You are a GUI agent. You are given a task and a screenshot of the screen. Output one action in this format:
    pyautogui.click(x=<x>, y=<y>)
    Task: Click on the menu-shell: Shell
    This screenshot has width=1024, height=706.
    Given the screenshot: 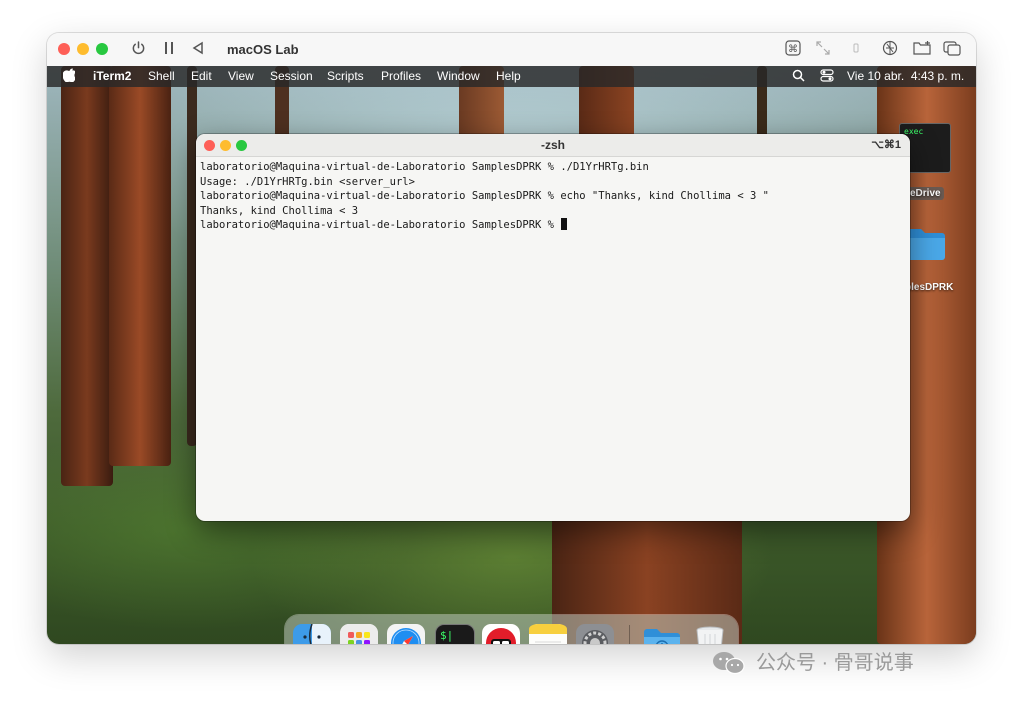 What is the action you would take?
    pyautogui.click(x=161, y=76)
    